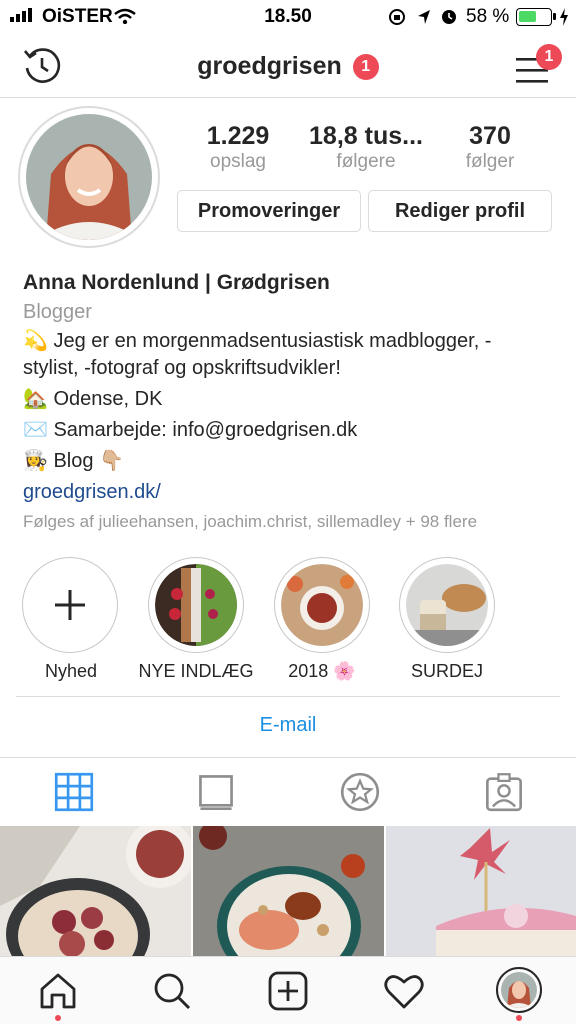 This screenshot has height=1024, width=576. I want to click on plus-icon, so click(70, 605).